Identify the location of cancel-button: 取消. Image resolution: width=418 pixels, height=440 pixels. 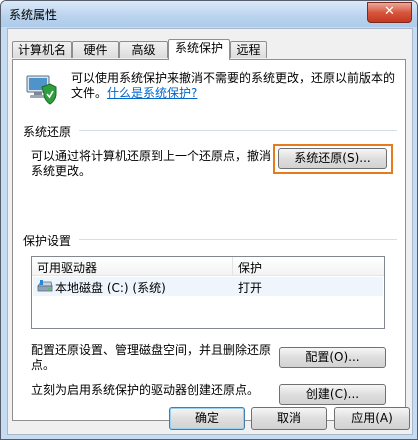
(289, 418).